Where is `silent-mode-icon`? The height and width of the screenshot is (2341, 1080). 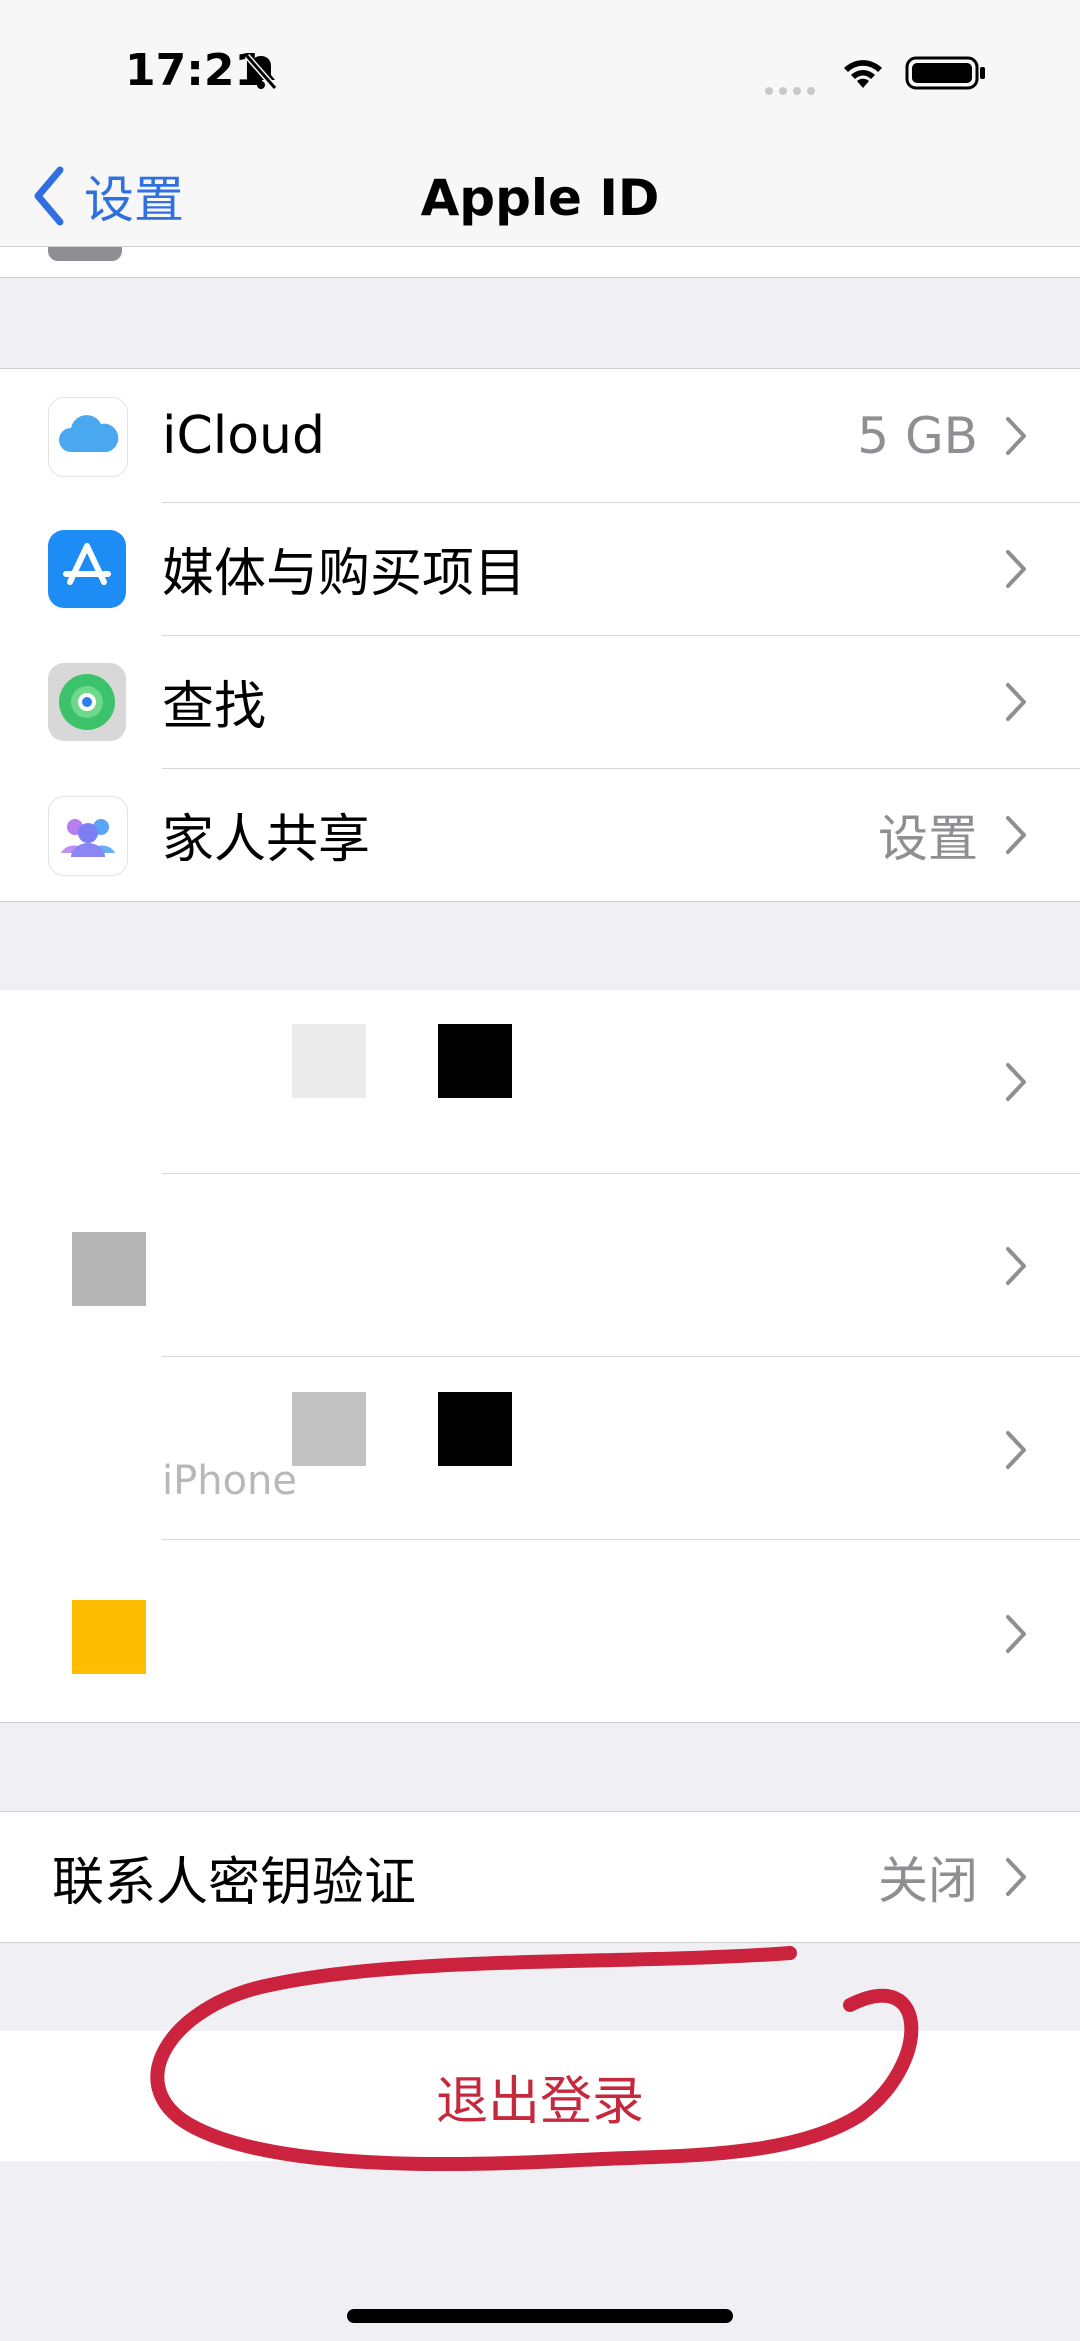
silent-mode-icon is located at coordinates (261, 72).